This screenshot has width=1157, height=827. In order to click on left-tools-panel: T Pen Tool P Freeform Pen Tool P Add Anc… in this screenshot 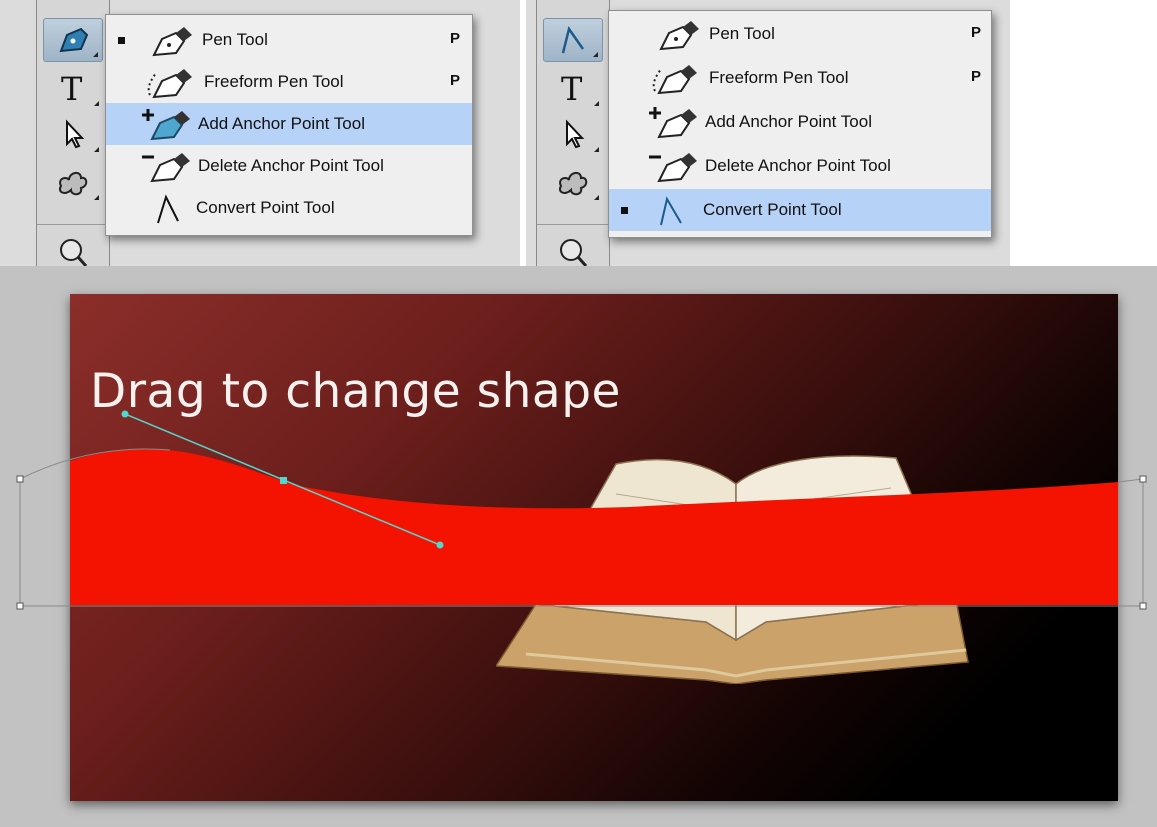, I will do `click(260, 134)`.